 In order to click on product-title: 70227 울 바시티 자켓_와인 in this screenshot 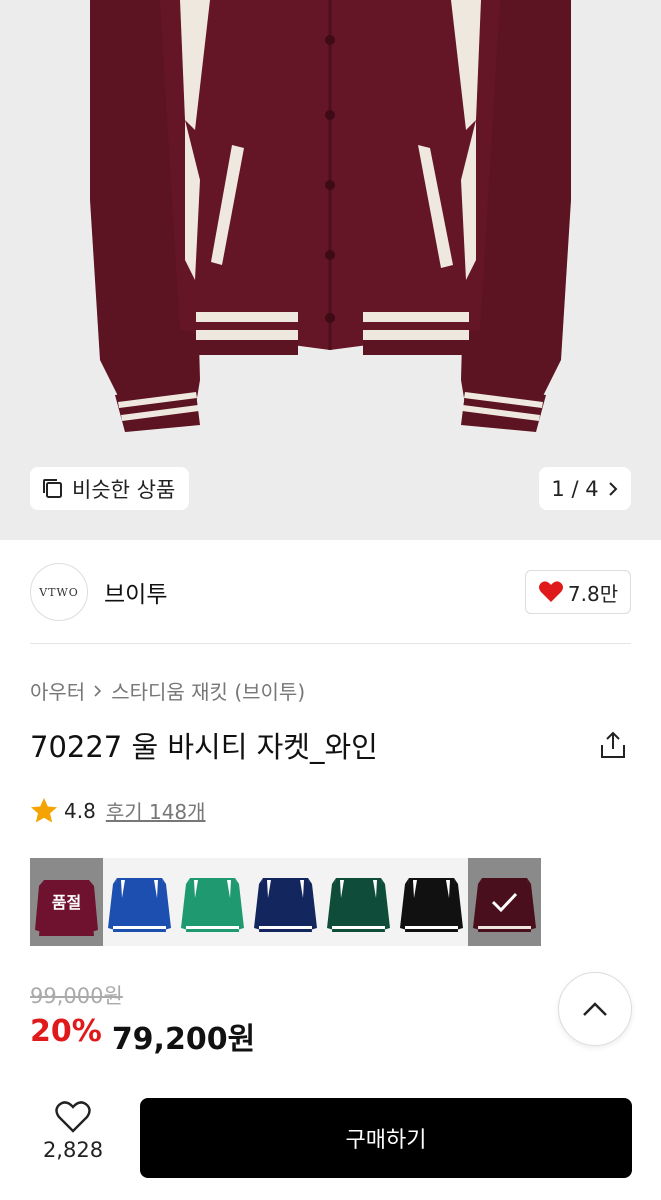, I will do `click(204, 747)`.